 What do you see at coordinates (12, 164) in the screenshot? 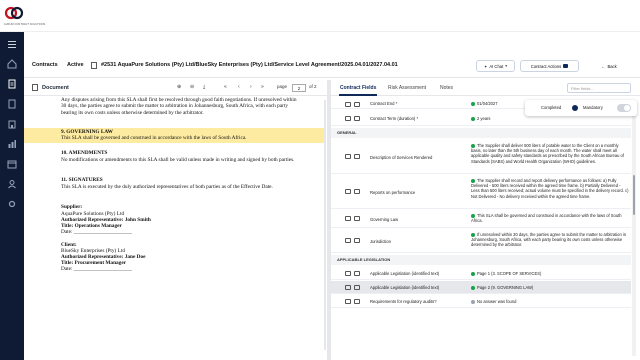
I see `calendar-icon` at bounding box center [12, 164].